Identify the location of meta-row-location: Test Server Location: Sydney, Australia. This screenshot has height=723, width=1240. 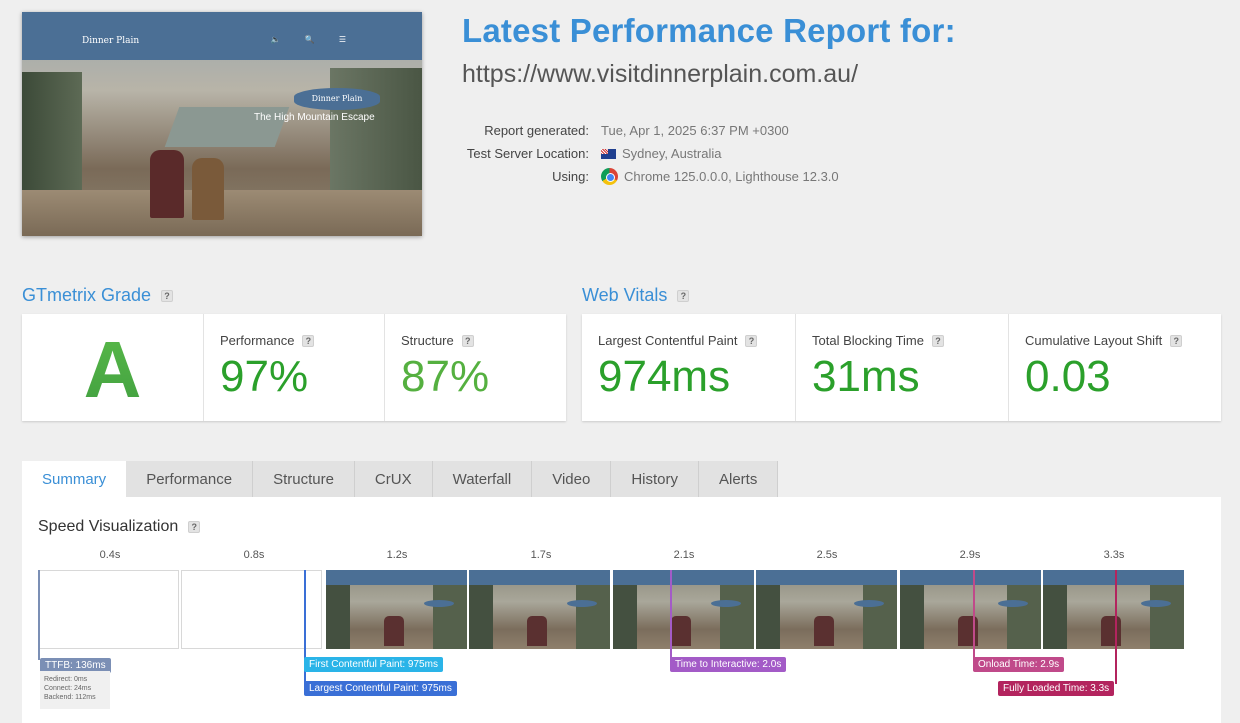
(639, 153).